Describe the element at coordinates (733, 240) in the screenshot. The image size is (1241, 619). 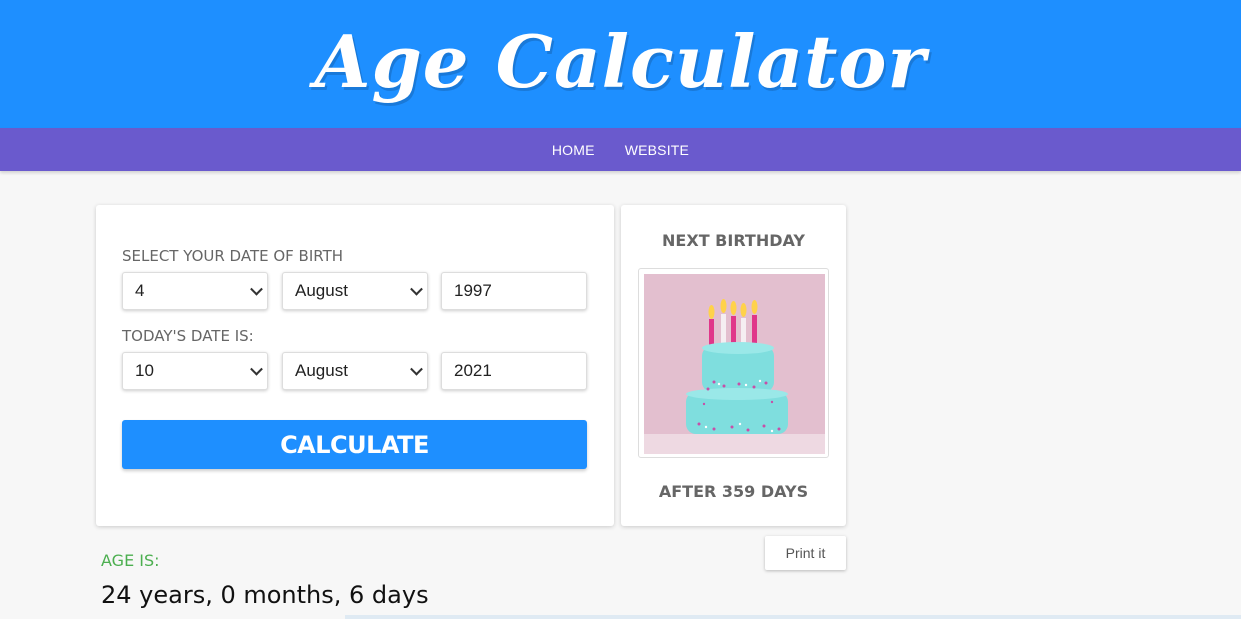
I see `next-birthday-title: NEXT BIRTHDAY` at that location.